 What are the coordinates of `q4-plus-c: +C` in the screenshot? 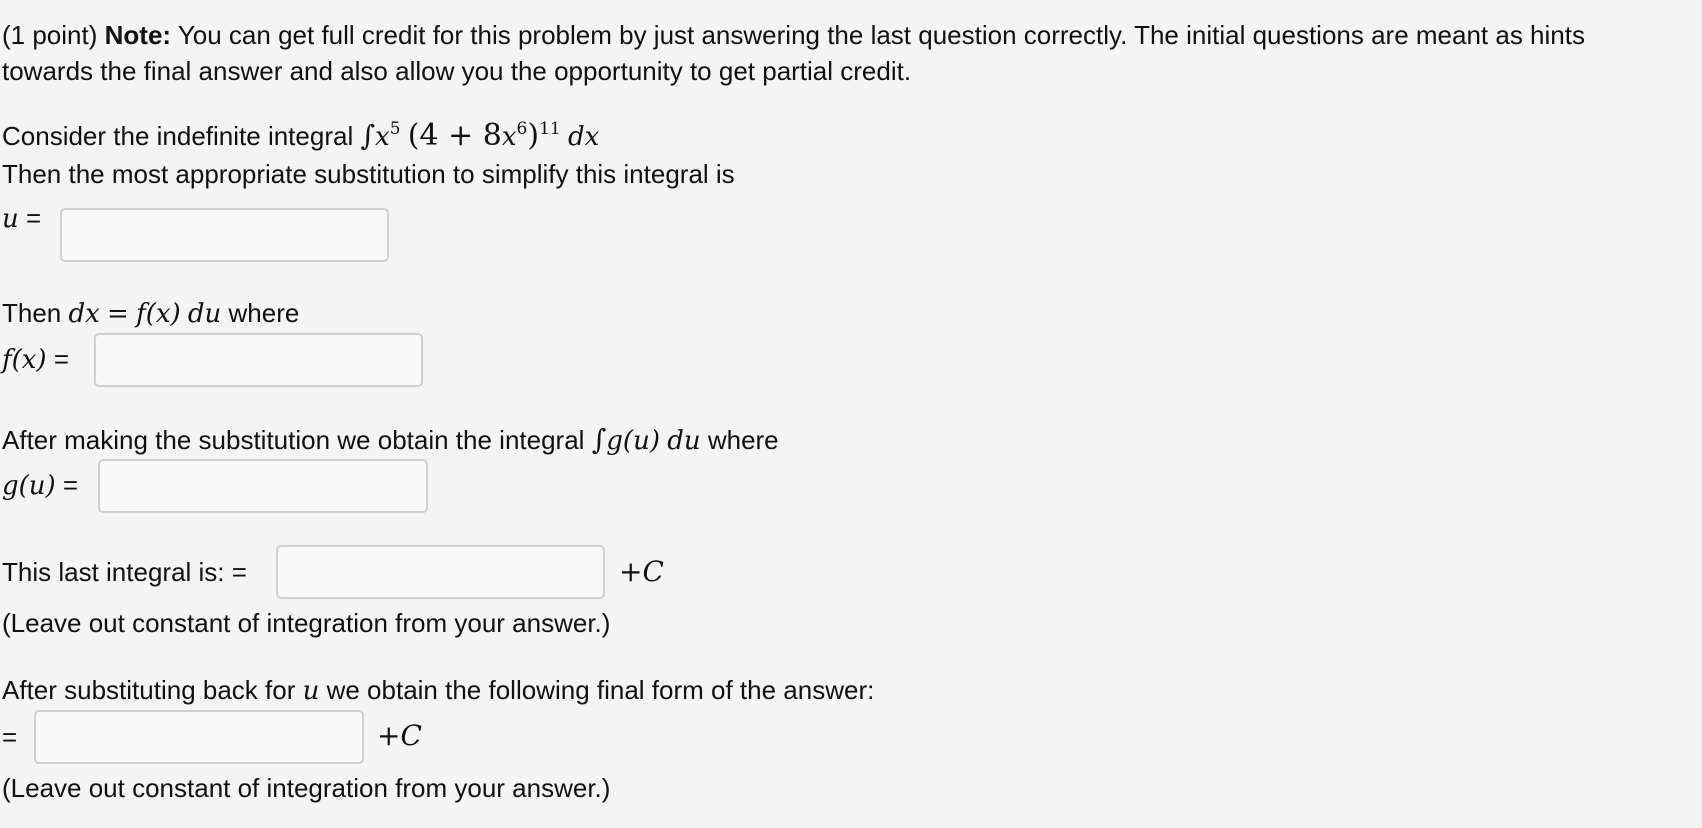 It's located at (641, 572).